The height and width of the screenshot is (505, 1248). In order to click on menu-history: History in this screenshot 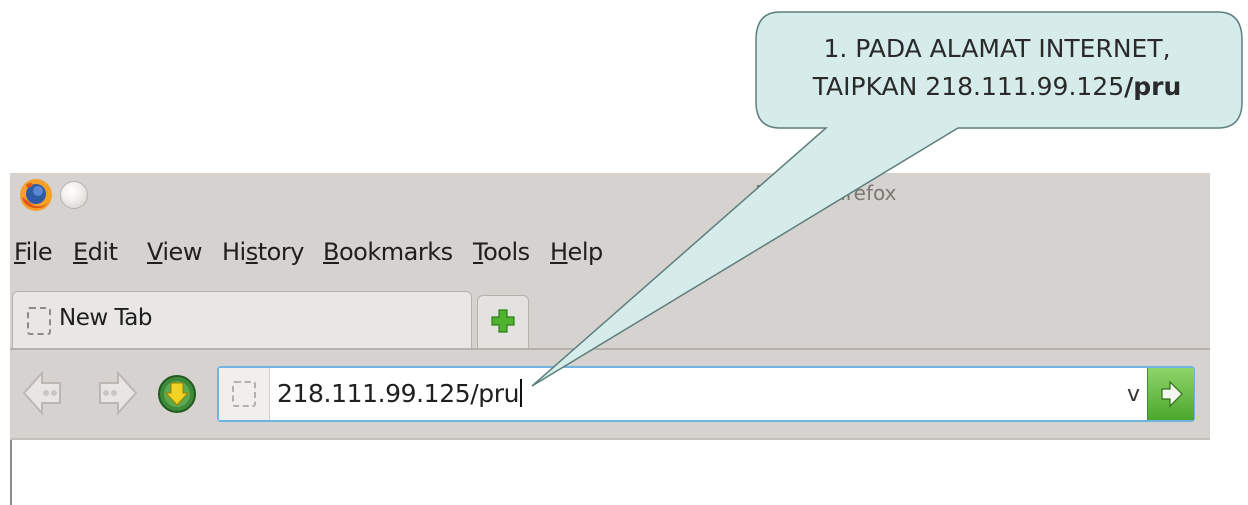, I will do `click(263, 252)`.